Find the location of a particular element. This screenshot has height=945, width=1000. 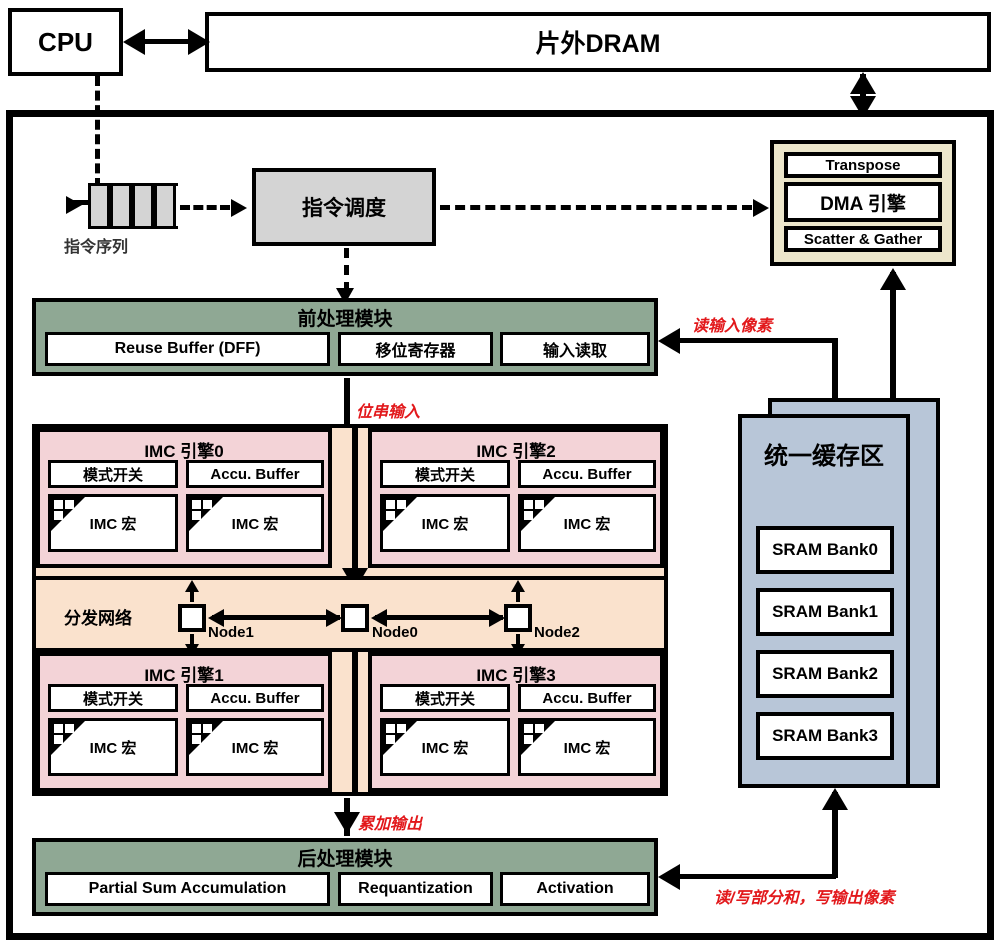

dma-ub-arrow-up is located at coordinates (893, 279).